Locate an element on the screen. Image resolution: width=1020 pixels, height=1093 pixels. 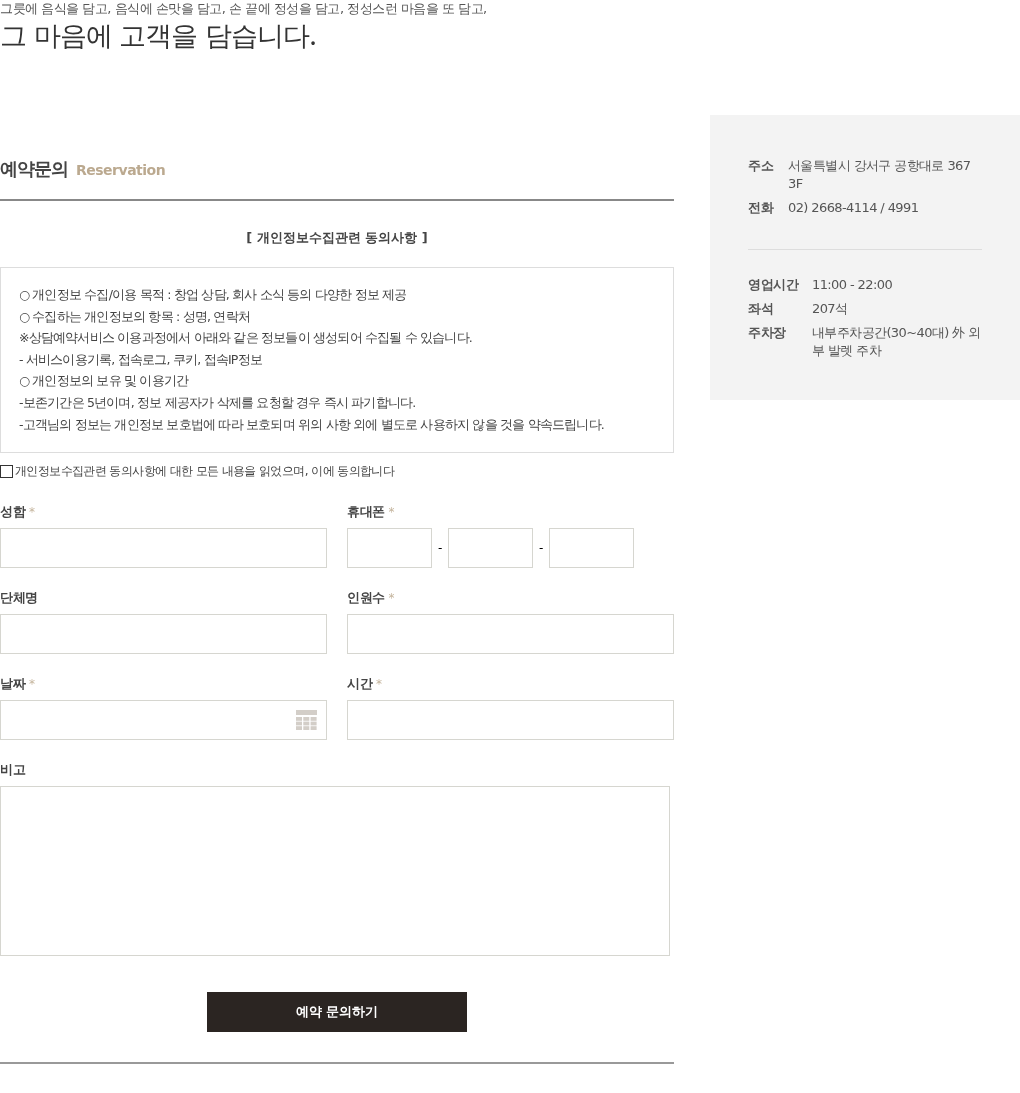
terms-title: [ 개인정보수집관련 동의사항 ] is located at coordinates (337, 238).